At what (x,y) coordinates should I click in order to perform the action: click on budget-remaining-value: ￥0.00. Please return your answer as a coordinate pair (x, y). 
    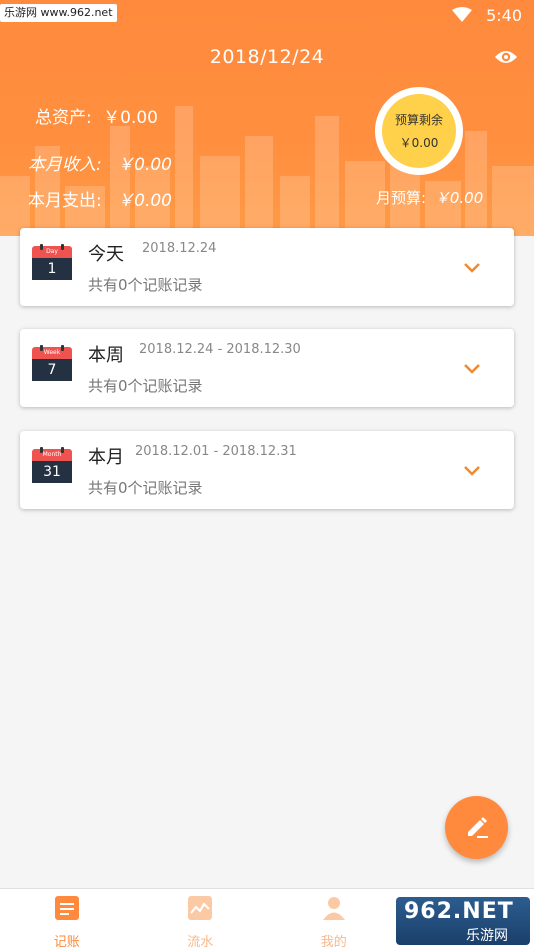
    Looking at the image, I should click on (419, 143).